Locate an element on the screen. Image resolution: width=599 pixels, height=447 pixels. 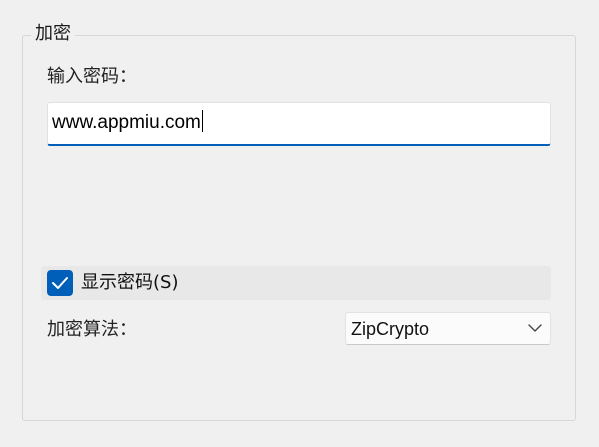
password-input-text: www.appmiu.com is located at coordinates (127, 123).